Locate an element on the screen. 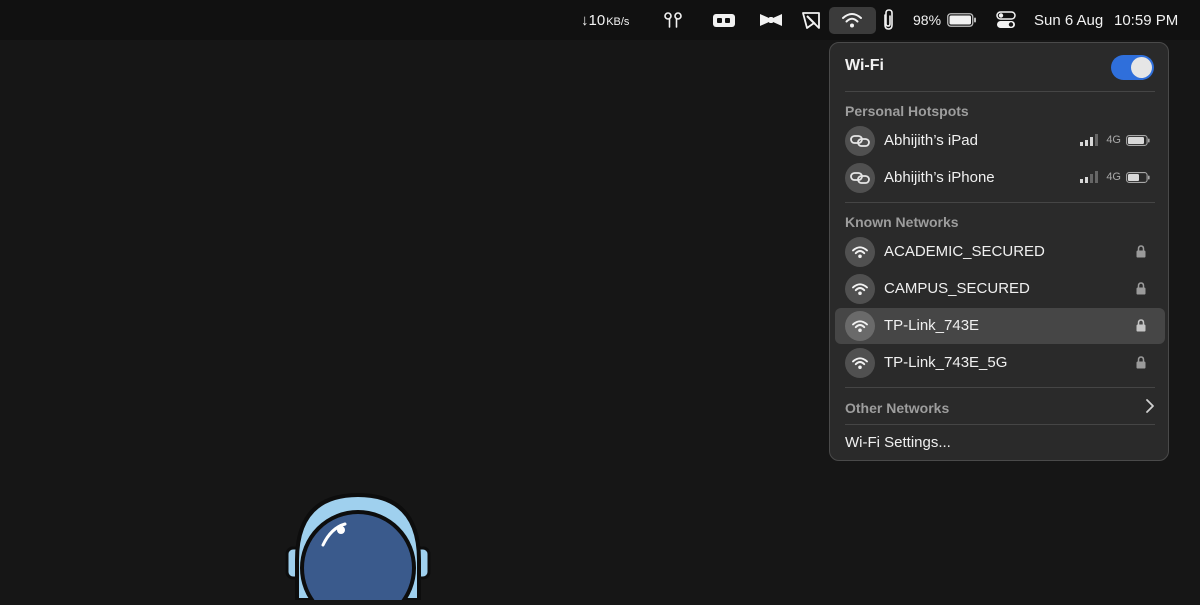 The image size is (1200, 605). toggle-knob is located at coordinates (1141, 67).